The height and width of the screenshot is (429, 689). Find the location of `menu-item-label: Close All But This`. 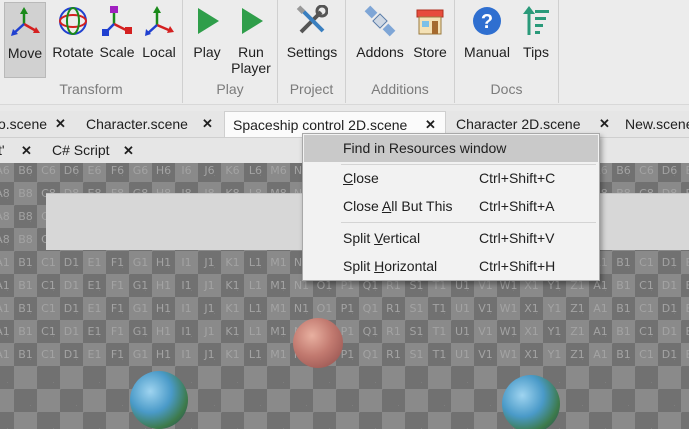

menu-item-label: Close All But This is located at coordinates (398, 206).